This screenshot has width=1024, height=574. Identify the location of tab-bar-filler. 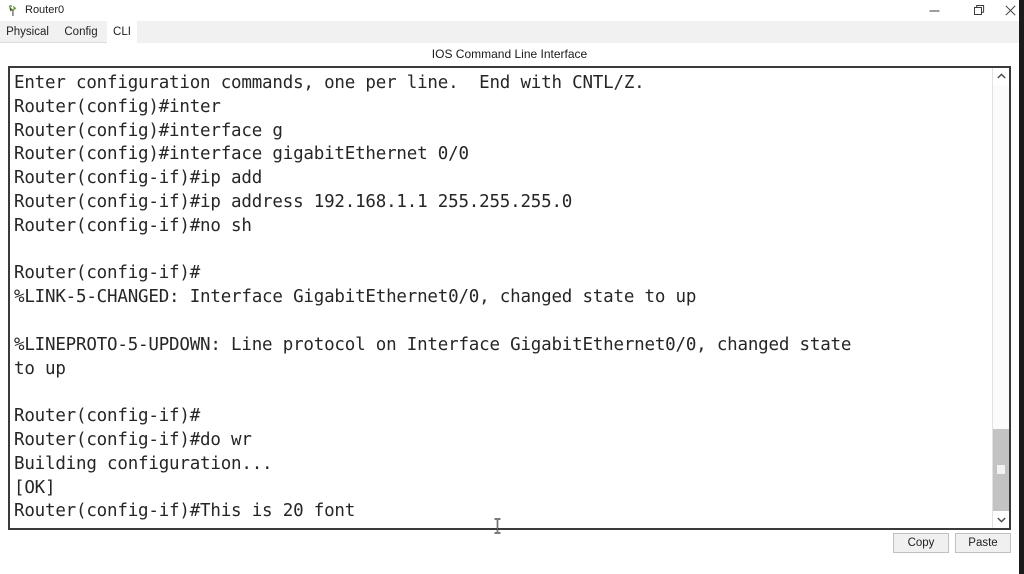
(578, 32).